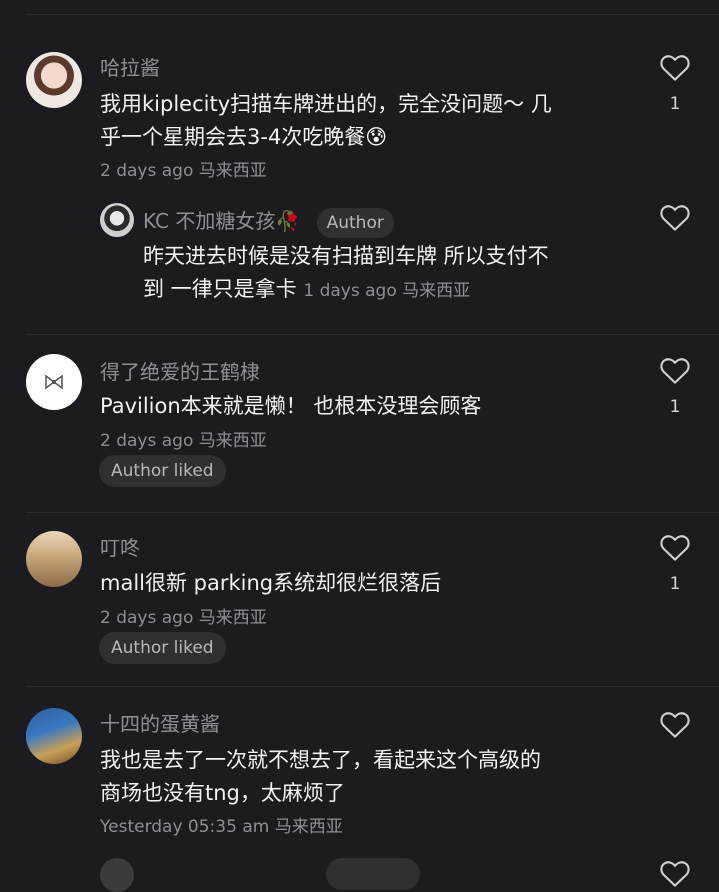 The height and width of the screenshot is (892, 719). Describe the element at coordinates (221, 827) in the screenshot. I see `comment-meta: Yesterday 05:35 am 马来西亚` at that location.